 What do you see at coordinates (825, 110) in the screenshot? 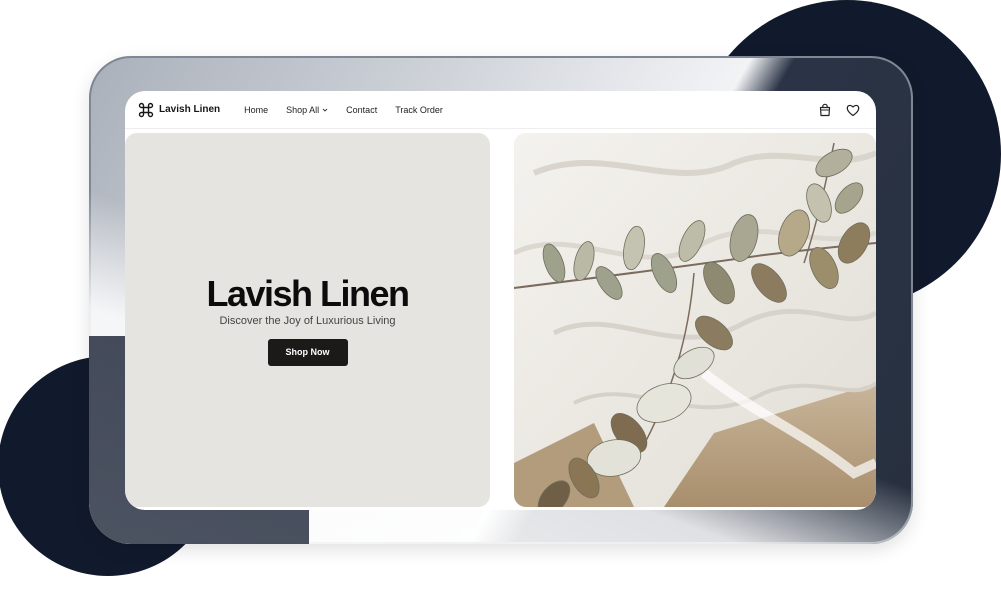
I see `shopping-bag-icon` at bounding box center [825, 110].